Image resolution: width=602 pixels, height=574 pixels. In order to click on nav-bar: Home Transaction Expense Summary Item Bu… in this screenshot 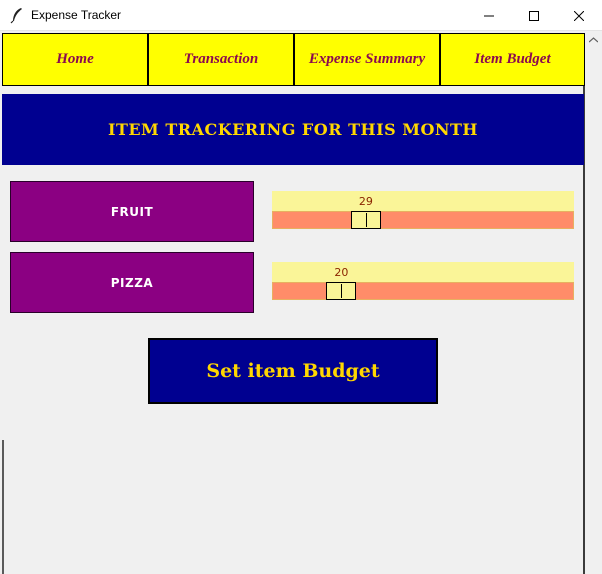, I will do `click(293, 59)`.